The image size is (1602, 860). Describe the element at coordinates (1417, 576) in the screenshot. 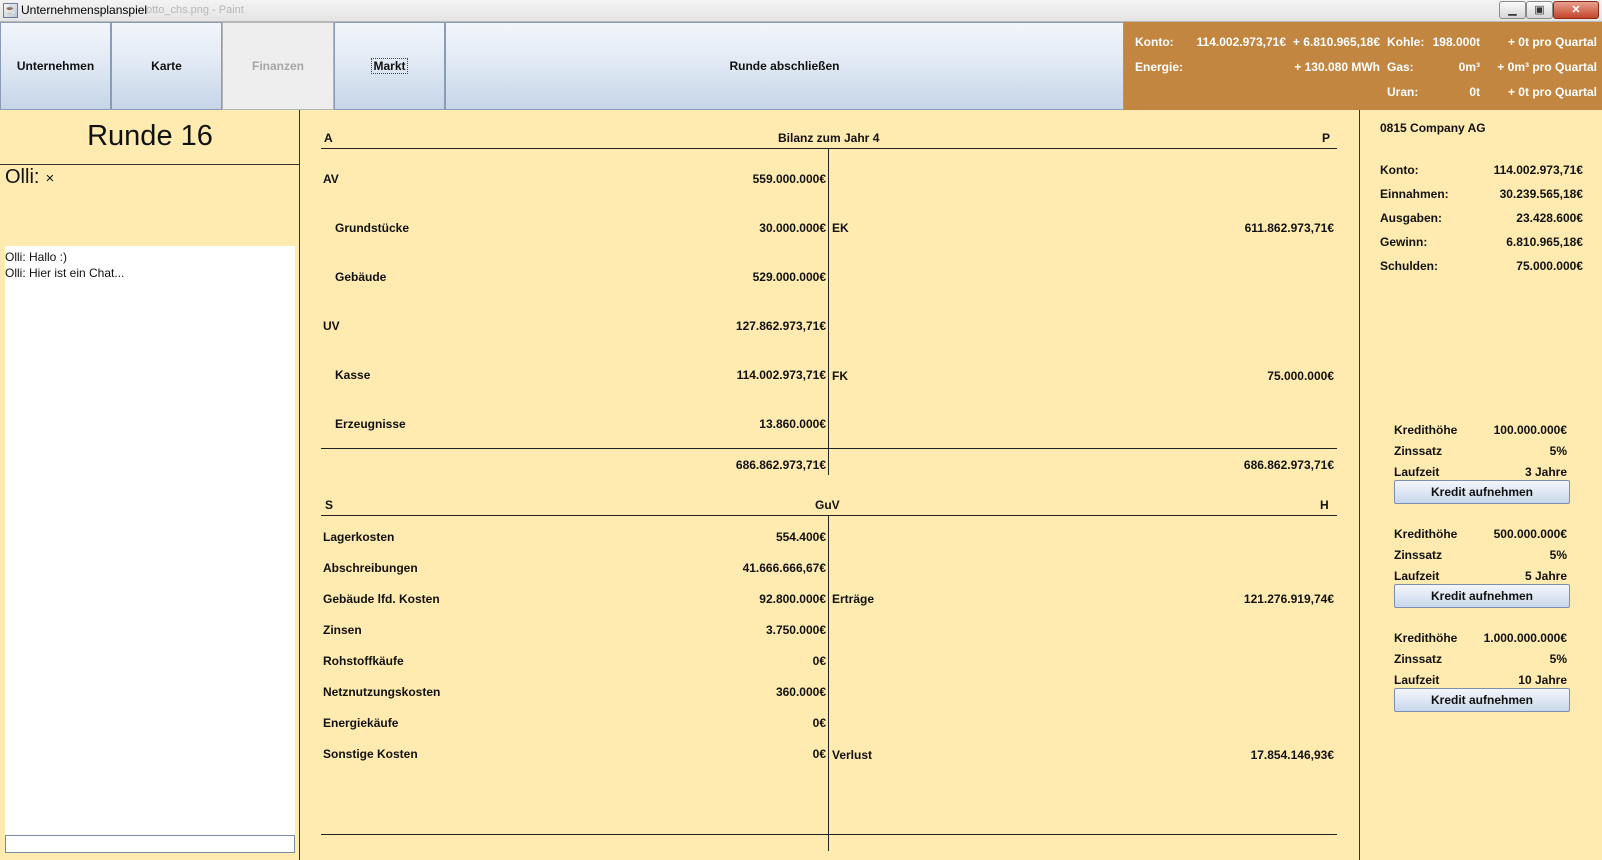

I see `credit-term-label: Laufzeit` at that location.